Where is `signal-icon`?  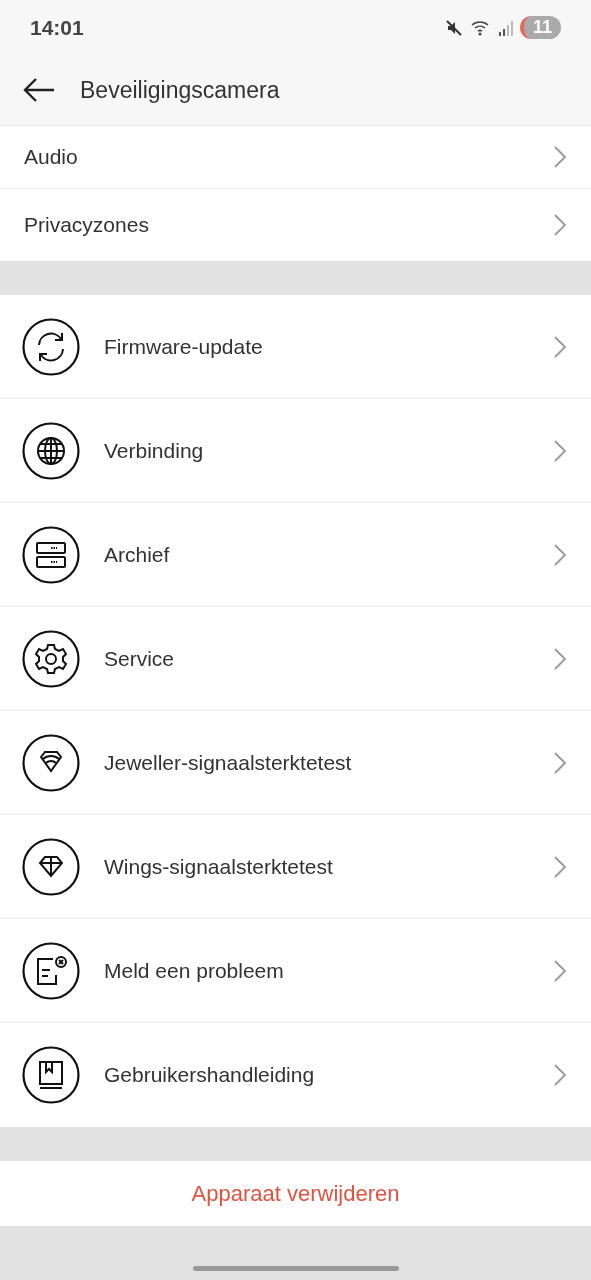 signal-icon is located at coordinates (505, 27).